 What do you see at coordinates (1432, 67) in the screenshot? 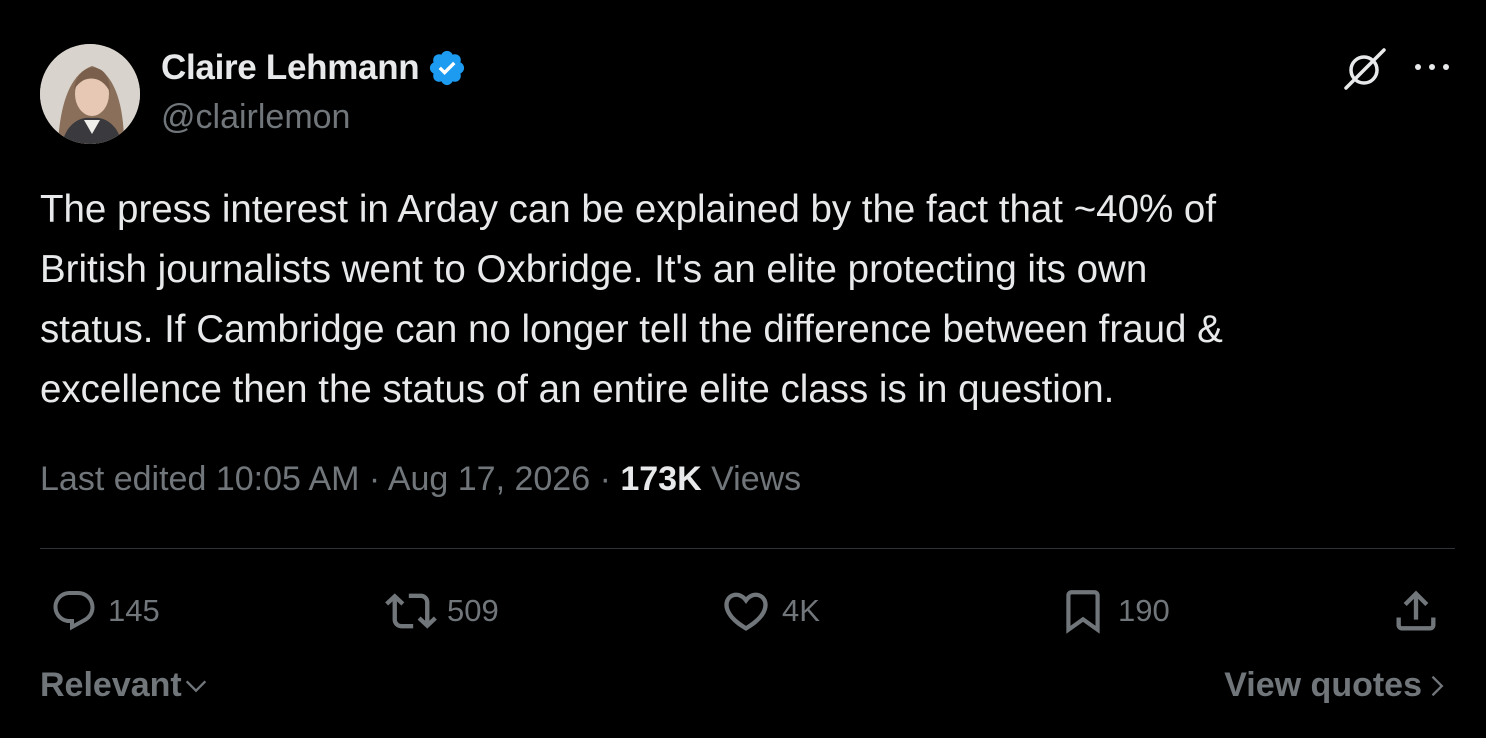
I see `more-icon` at bounding box center [1432, 67].